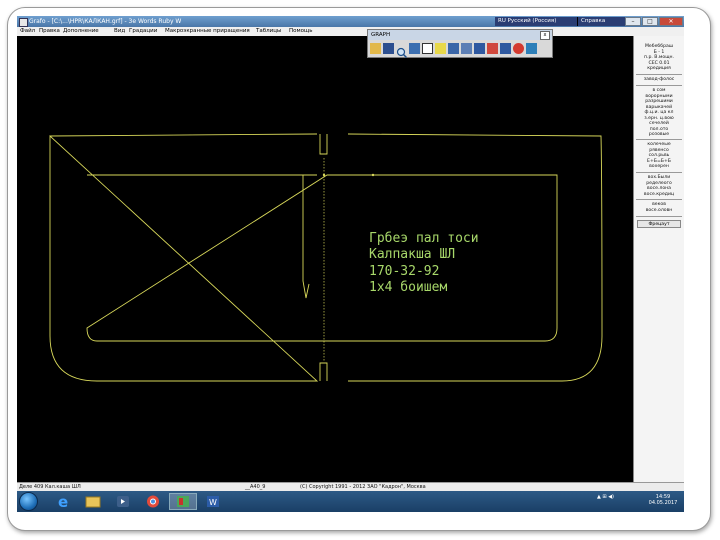  What do you see at coordinates (183, 501) in the screenshot?
I see `grafo-icon` at bounding box center [183, 501].